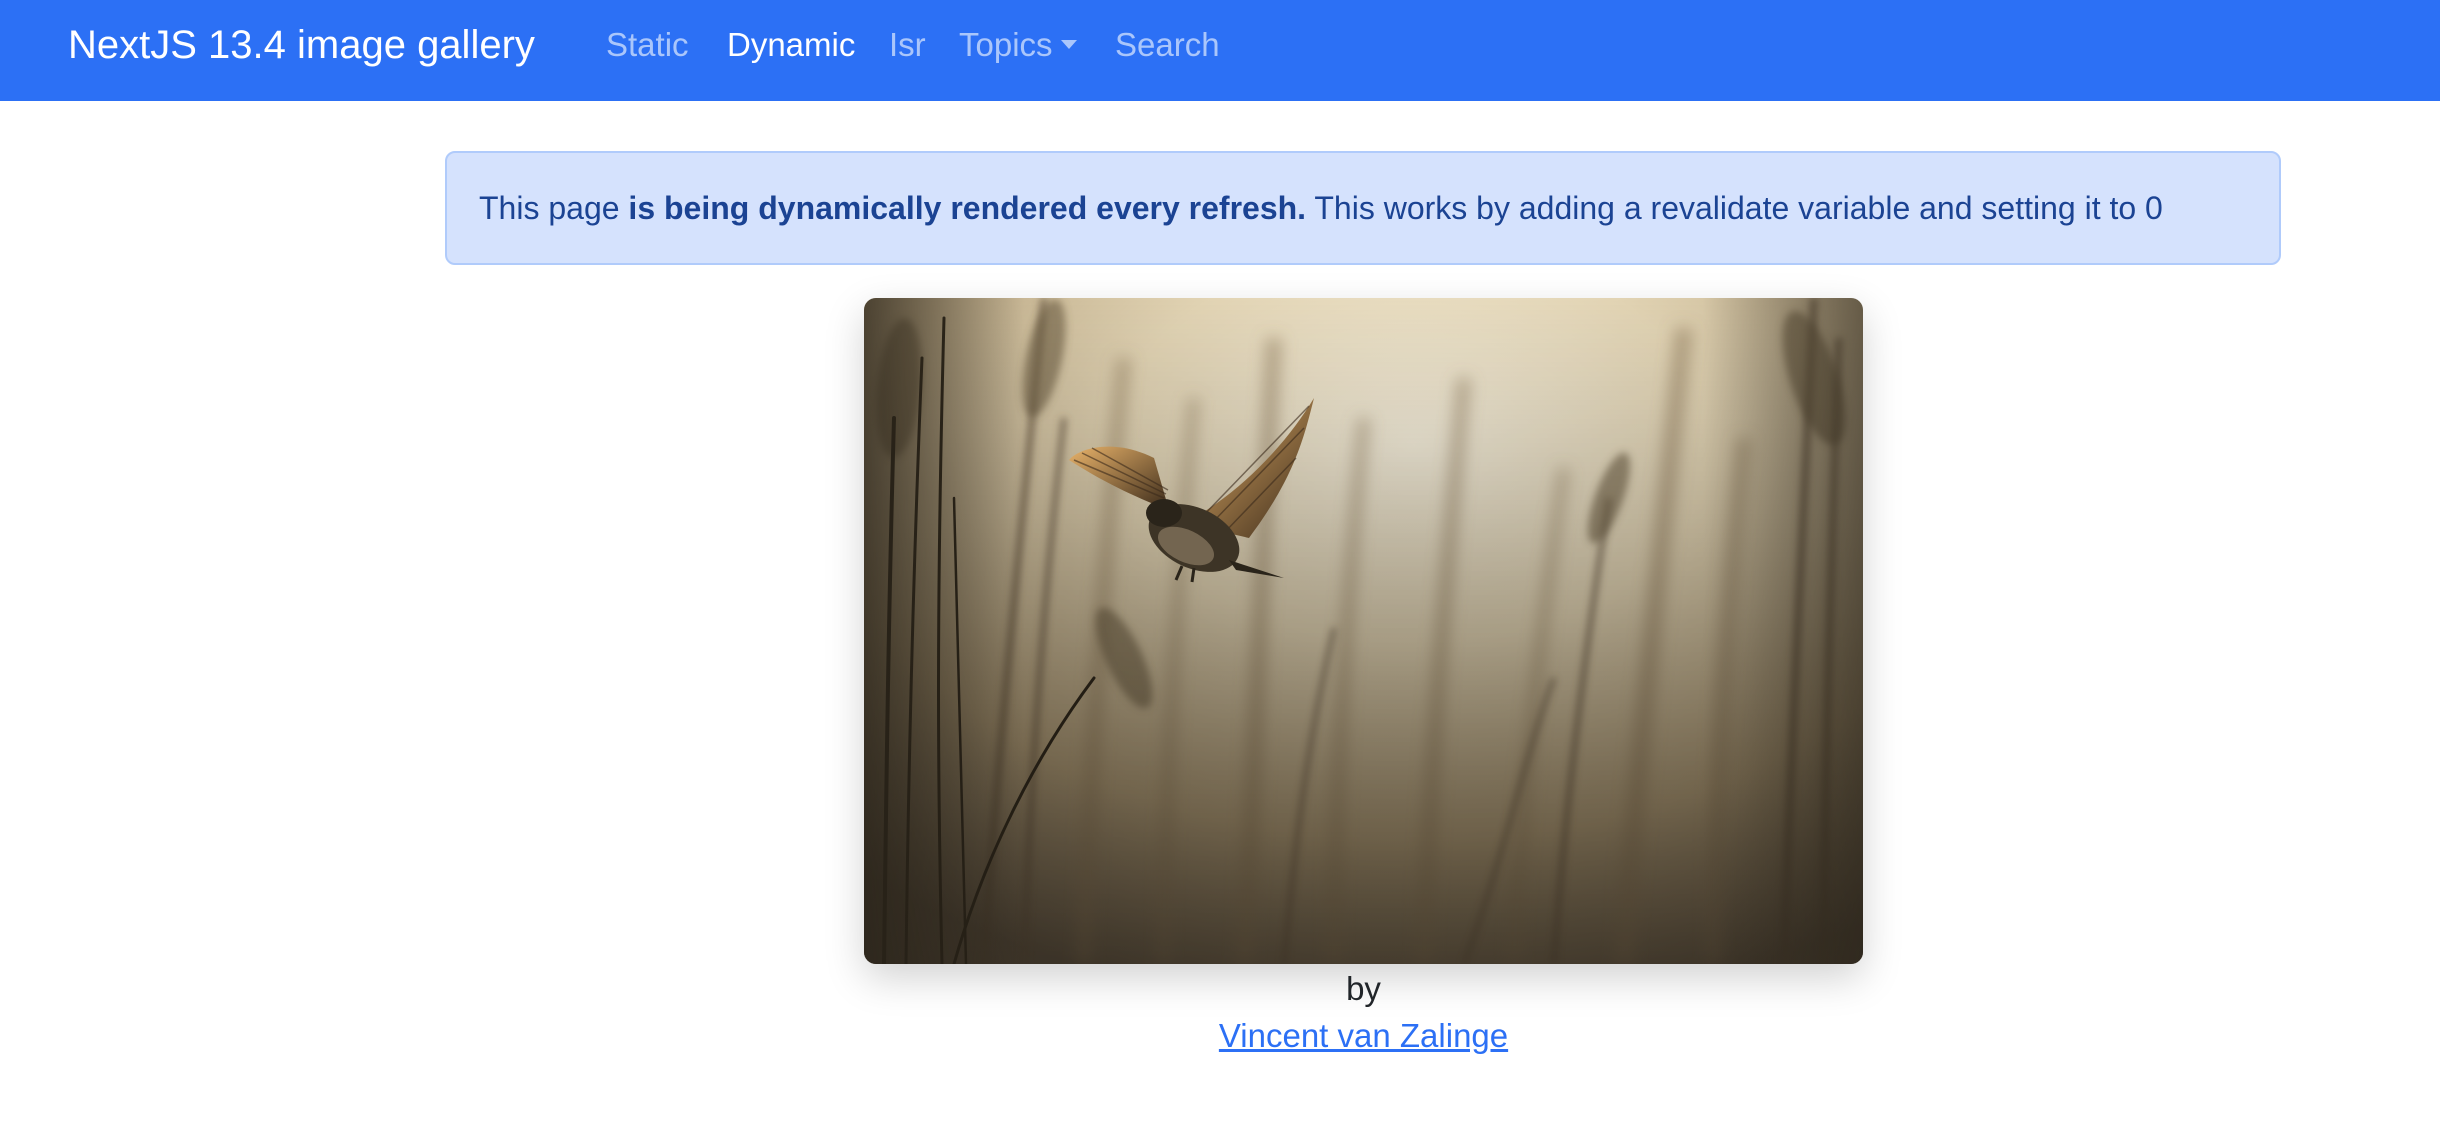 The height and width of the screenshot is (1124, 2440). Describe the element at coordinates (647, 45) in the screenshot. I see `nav-static-link: Static` at that location.